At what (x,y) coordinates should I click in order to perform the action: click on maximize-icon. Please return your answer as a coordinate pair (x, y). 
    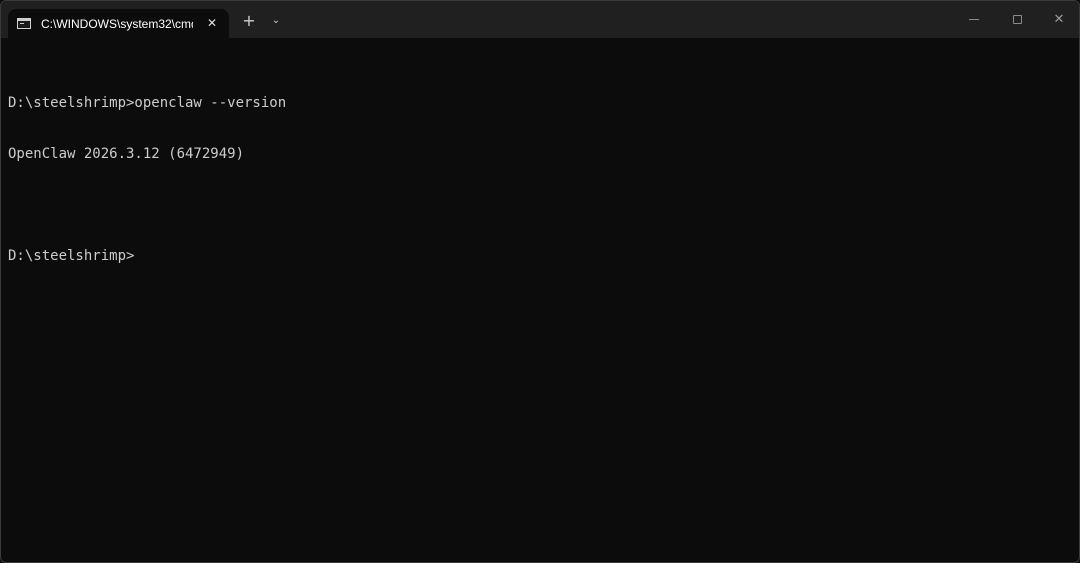
    Looking at the image, I should click on (1017, 19).